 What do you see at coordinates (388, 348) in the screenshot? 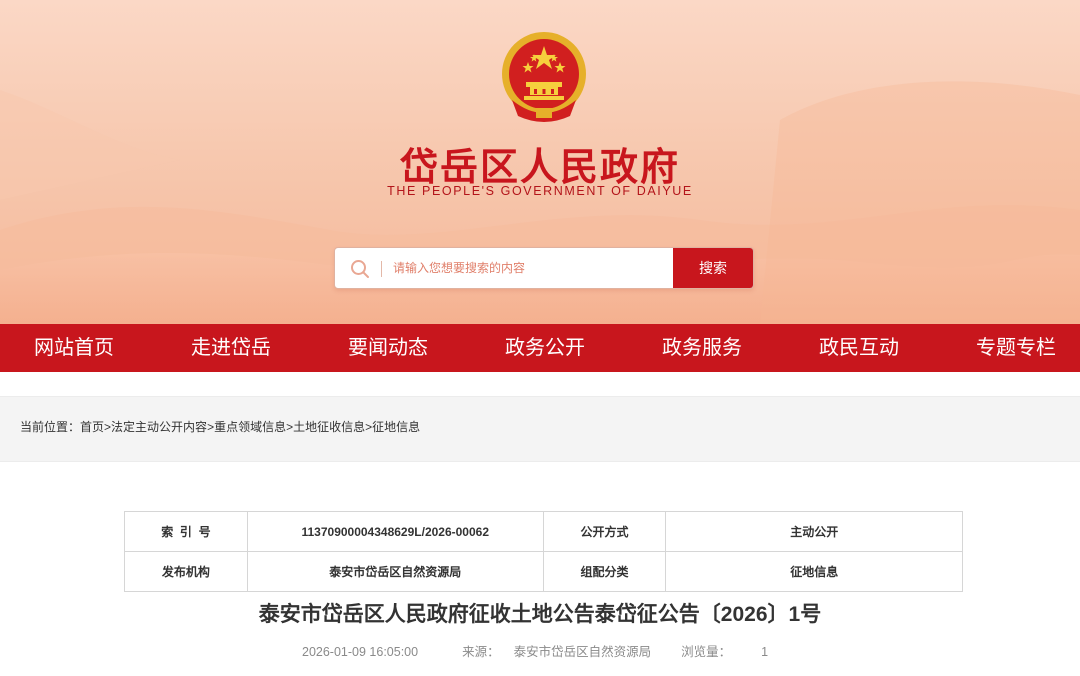
I see `nav-item-news: 要闻动态` at bounding box center [388, 348].